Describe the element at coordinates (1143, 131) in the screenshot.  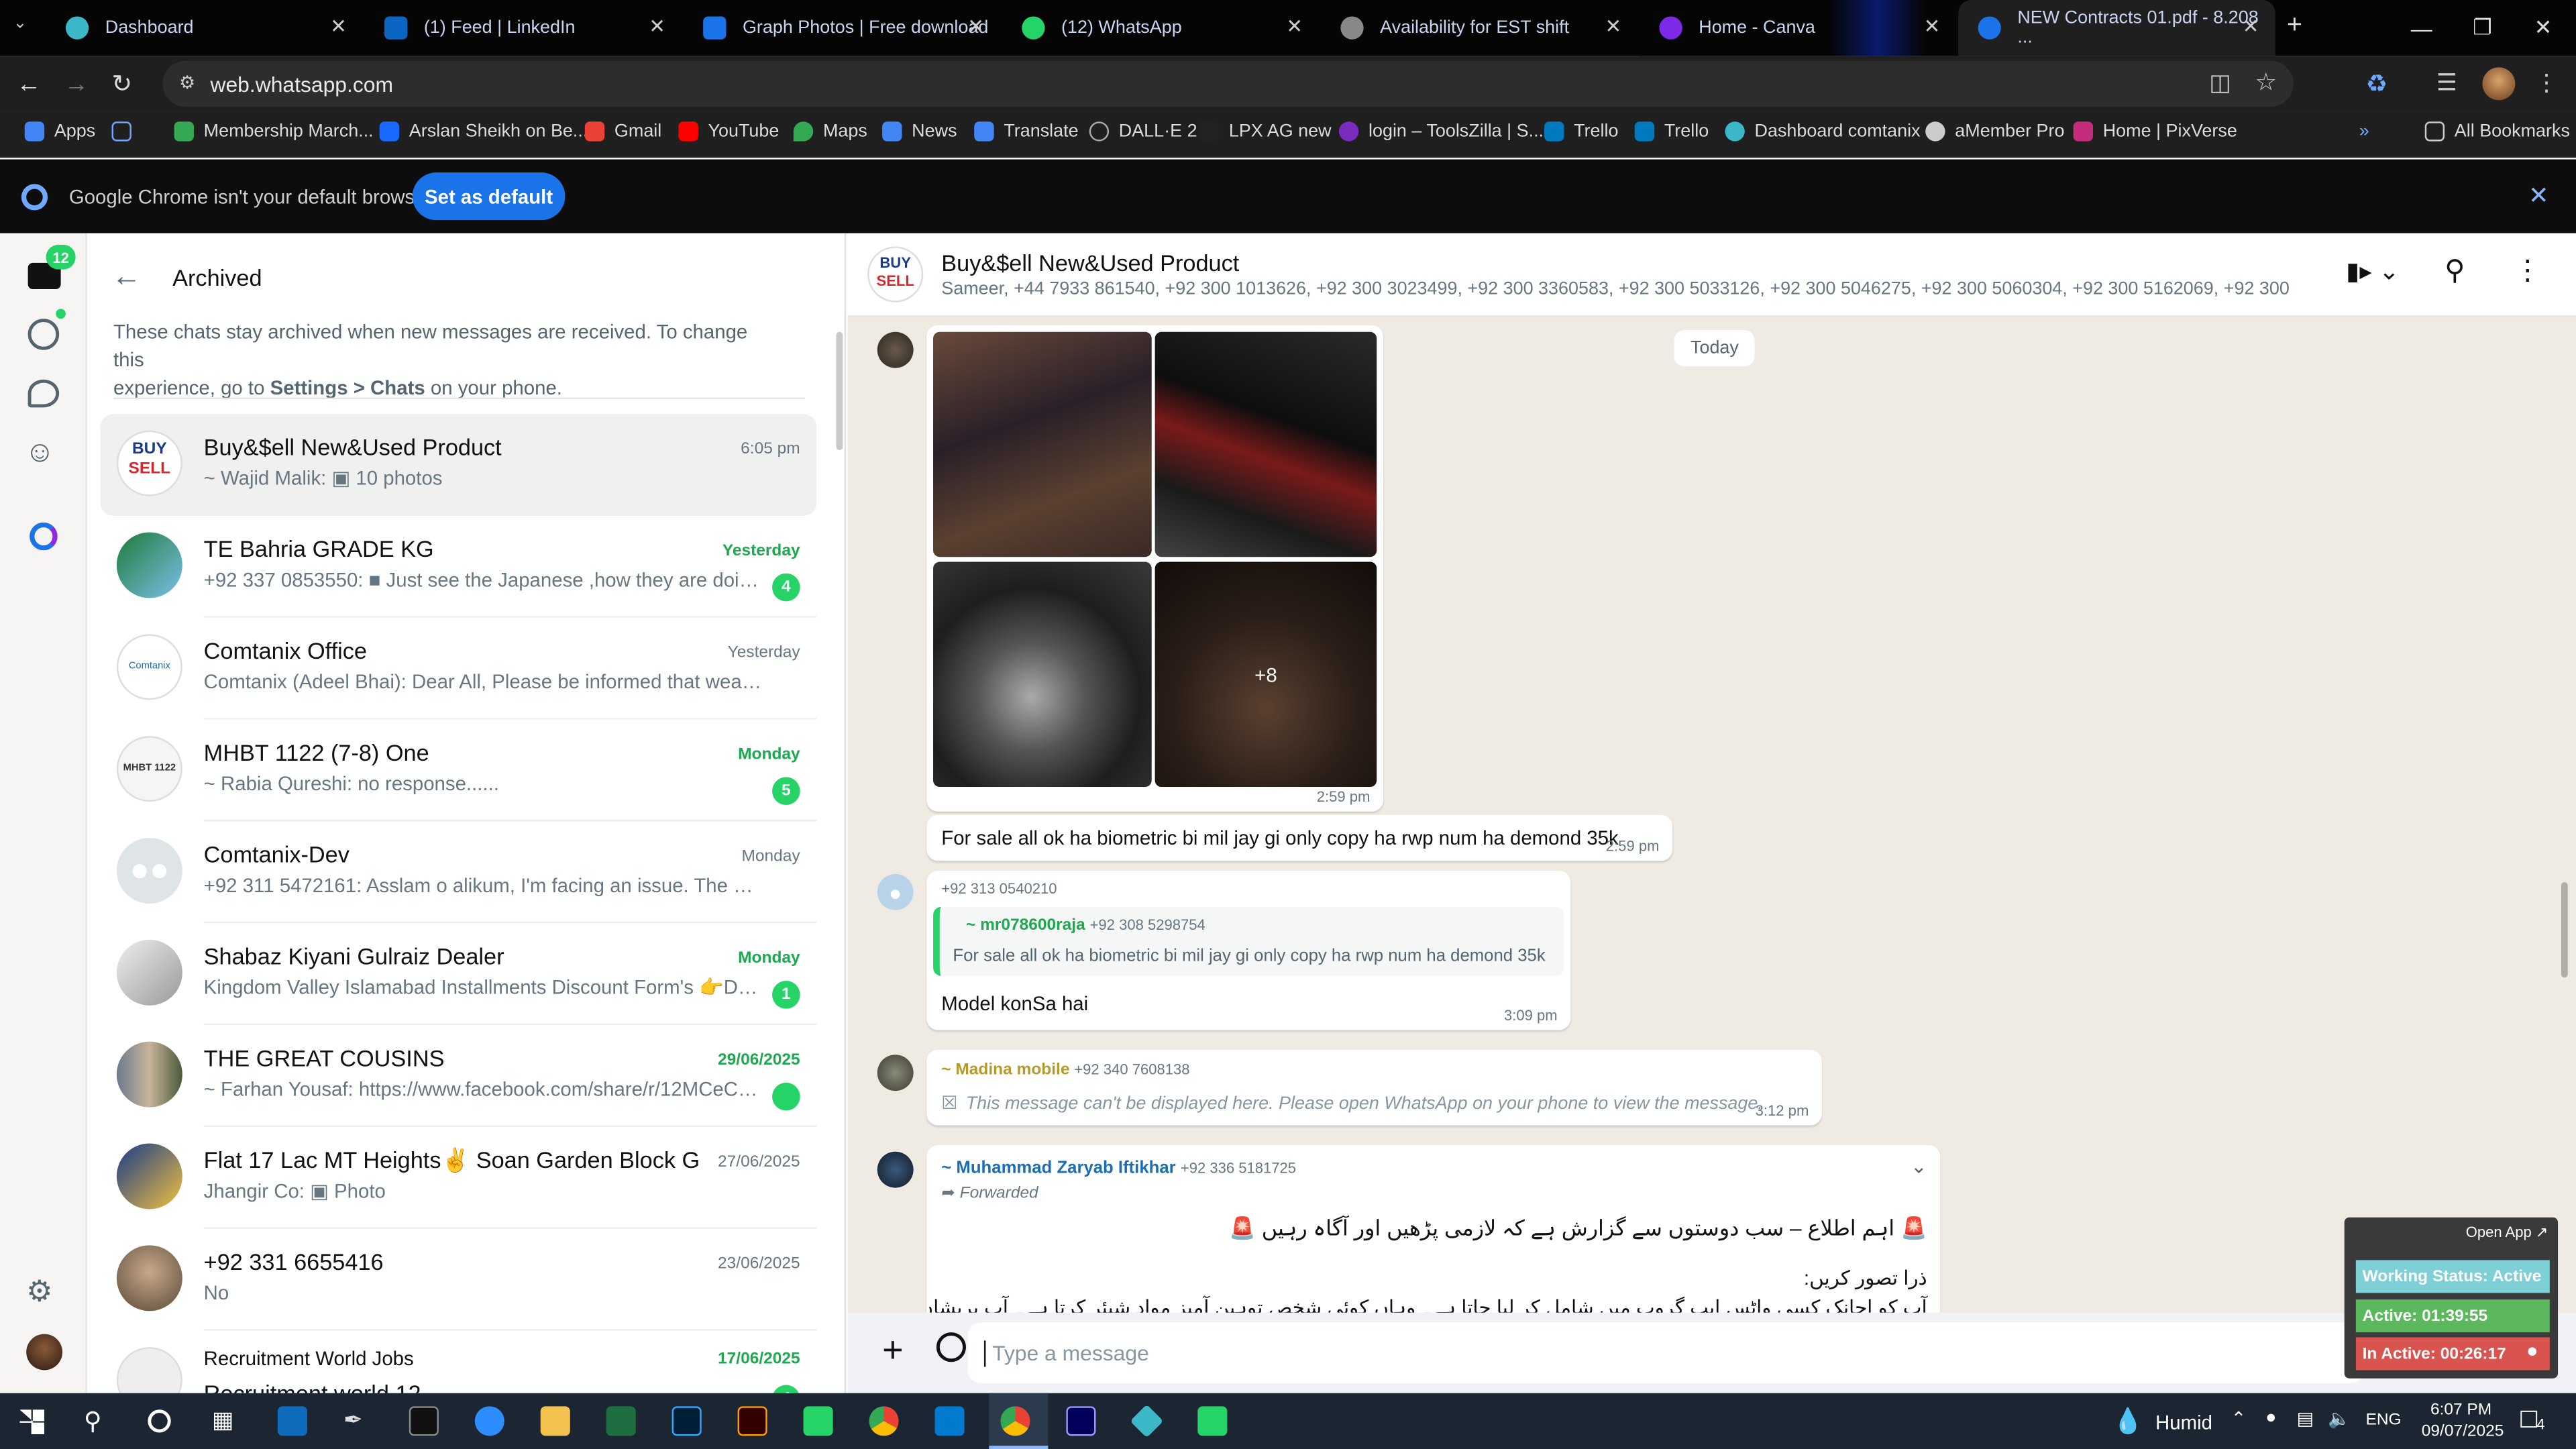
I see `bookmark-dalle: DALL·E 2` at that location.